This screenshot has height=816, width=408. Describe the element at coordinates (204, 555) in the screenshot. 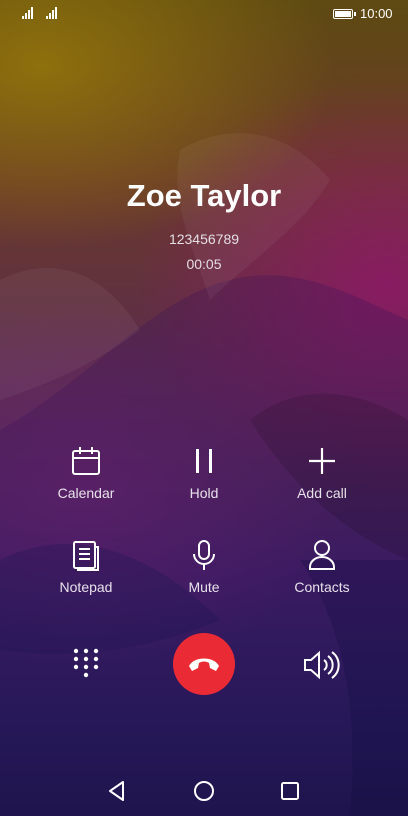

I see `microphone-icon` at that location.